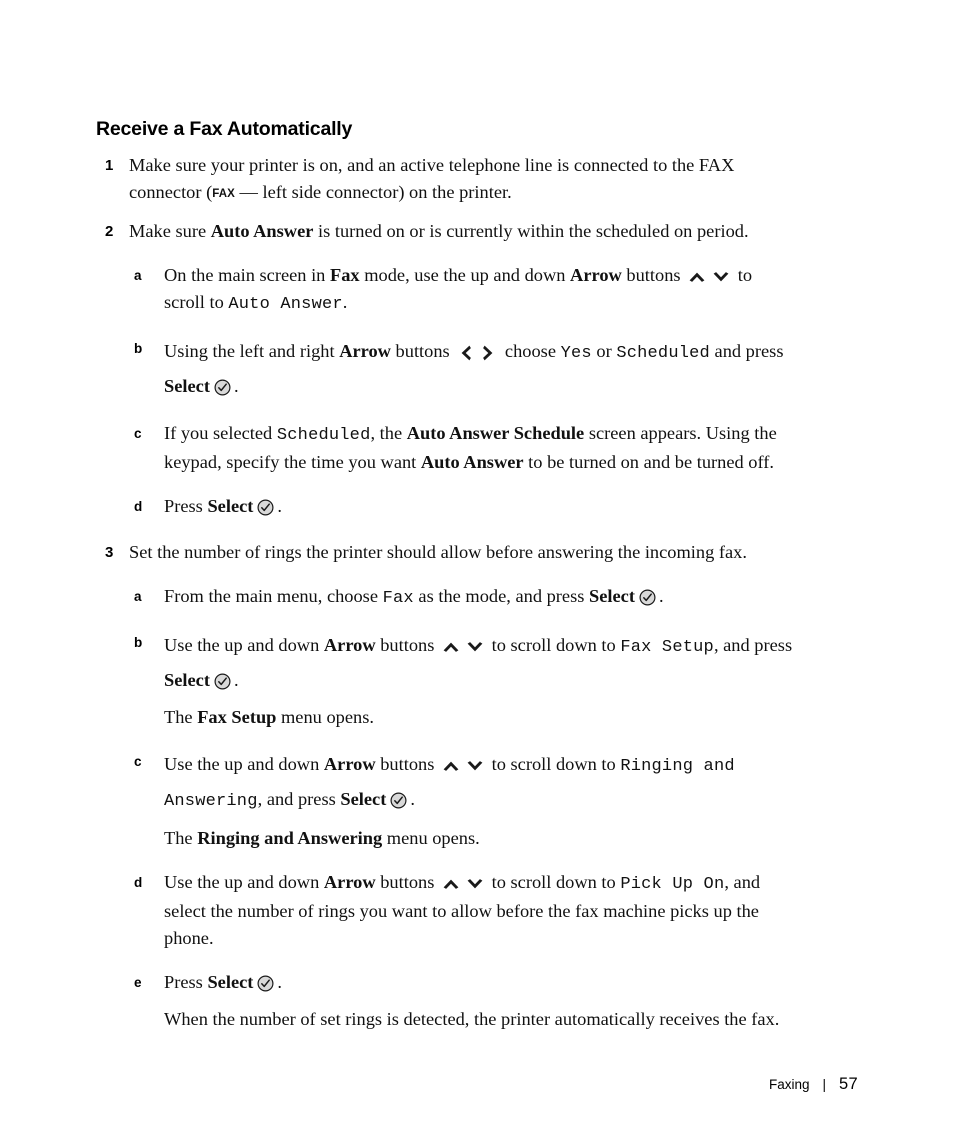 The image size is (954, 1145). I want to click on text-run: choose, so click(530, 351).